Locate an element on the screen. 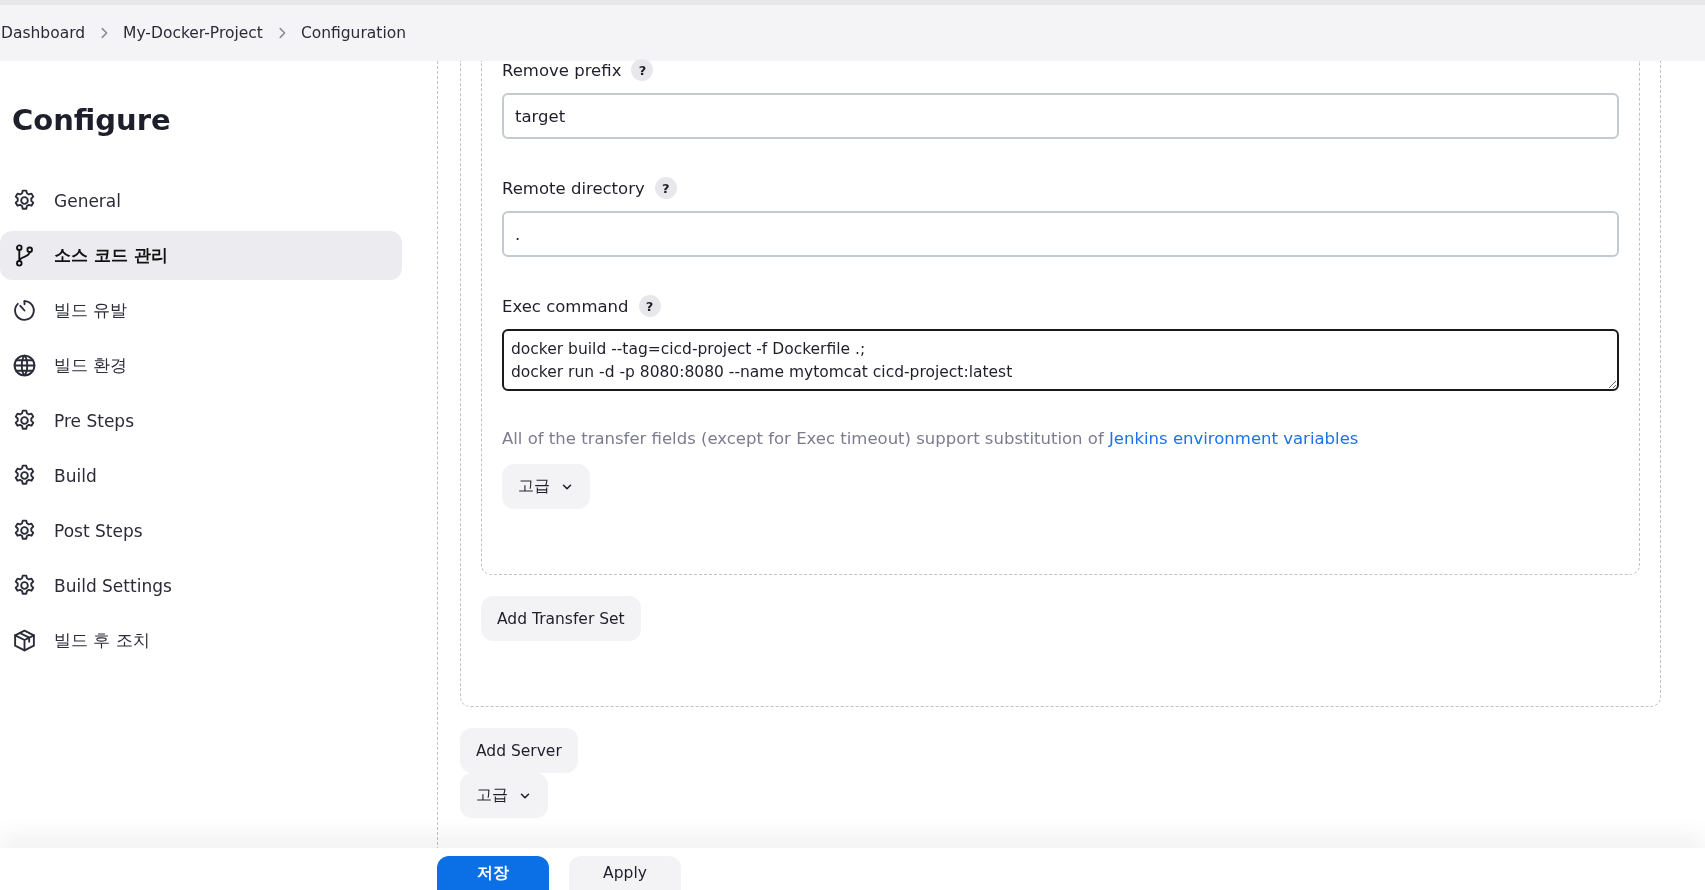  breadcrumb-link: Dashboard is located at coordinates (43, 33).